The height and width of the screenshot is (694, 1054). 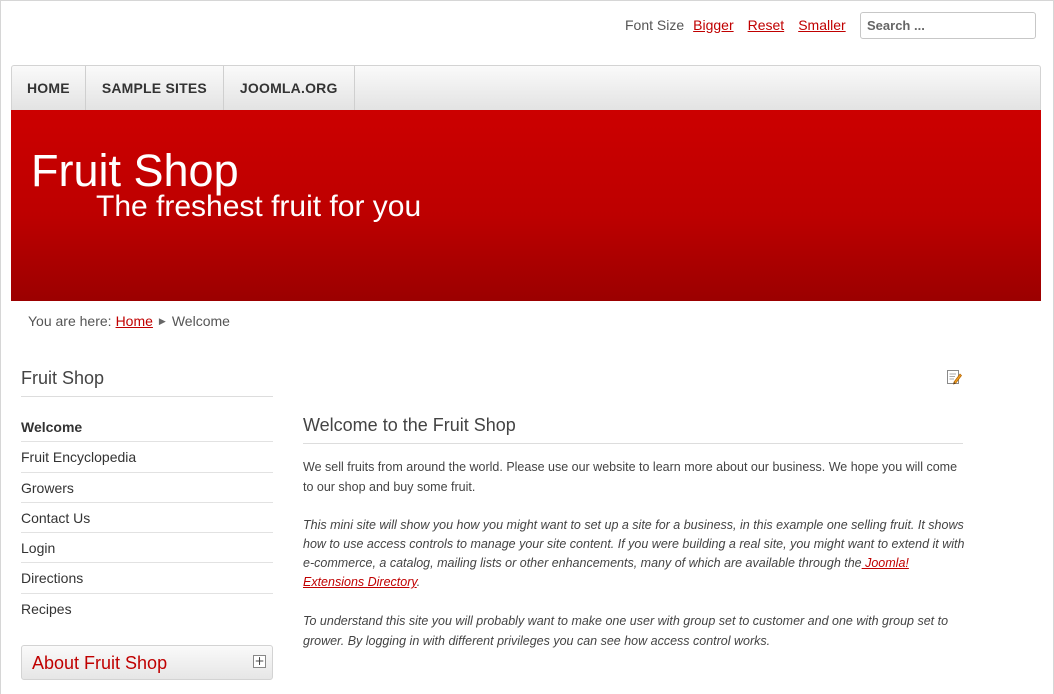 I want to click on sidebar-item-contact-us: Contact Us, so click(x=147, y=518).